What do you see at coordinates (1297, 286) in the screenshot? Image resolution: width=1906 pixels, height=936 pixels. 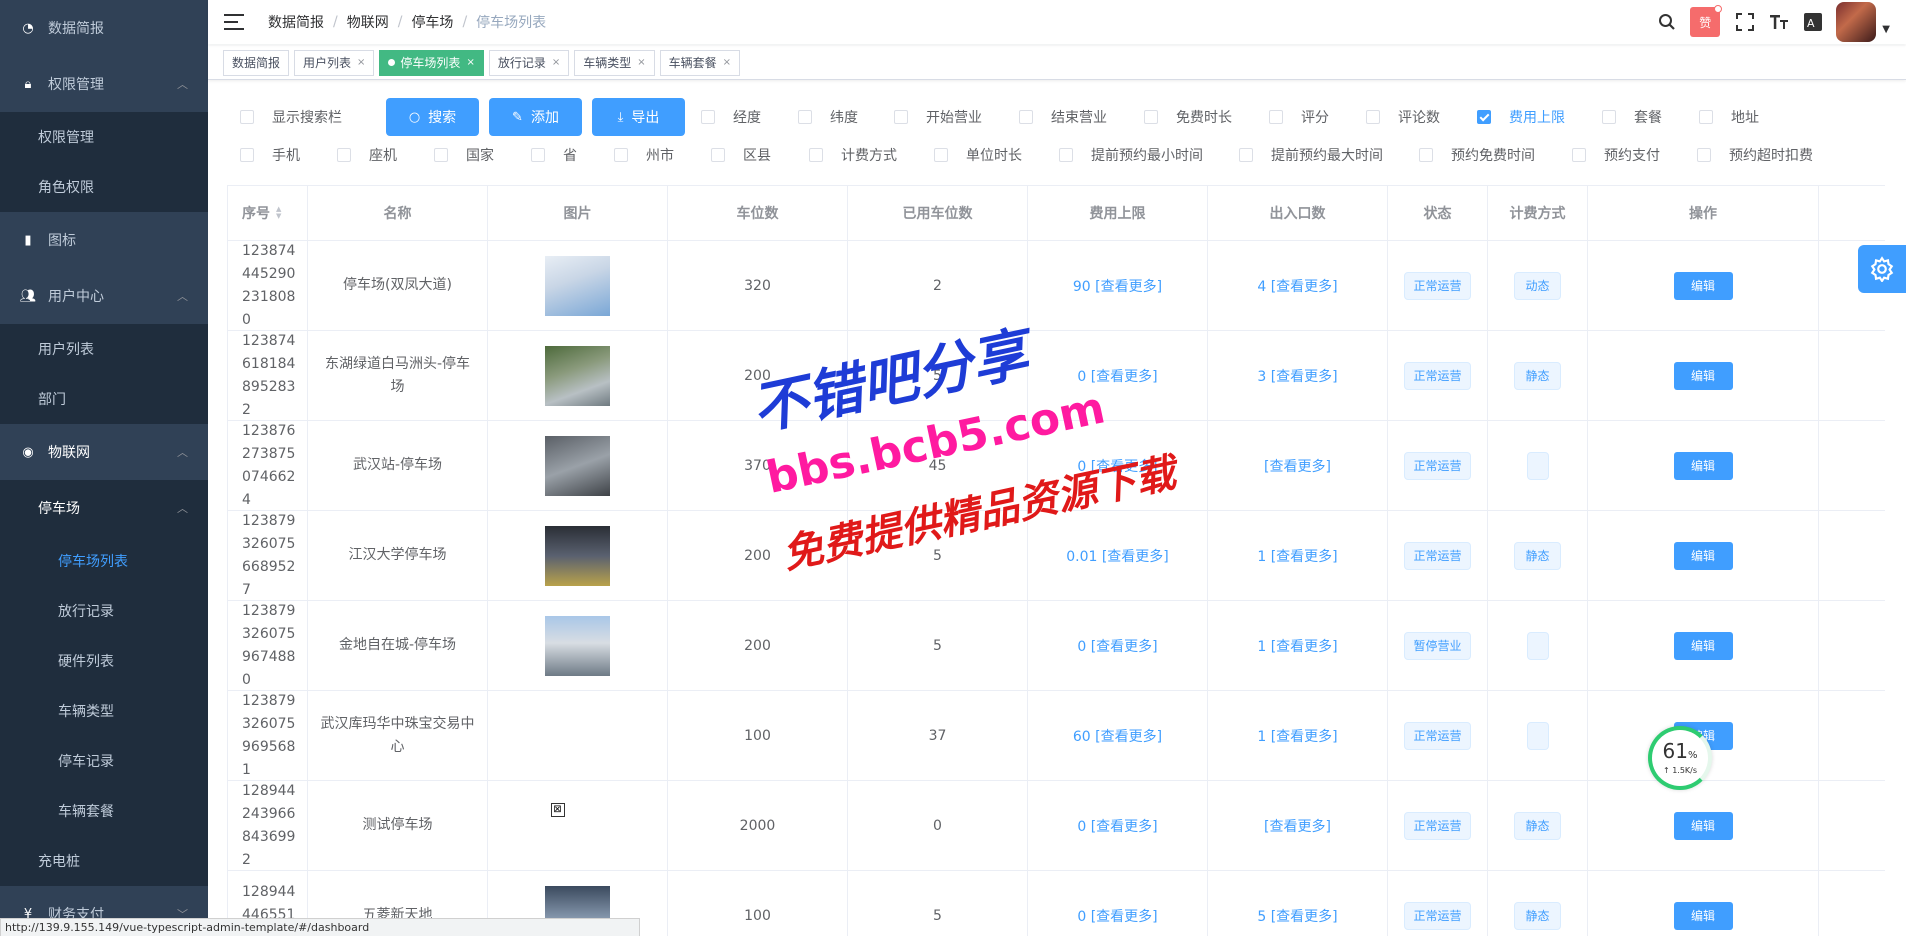 I see `gates-view-more-link: 4 [查看更多]` at bounding box center [1297, 286].